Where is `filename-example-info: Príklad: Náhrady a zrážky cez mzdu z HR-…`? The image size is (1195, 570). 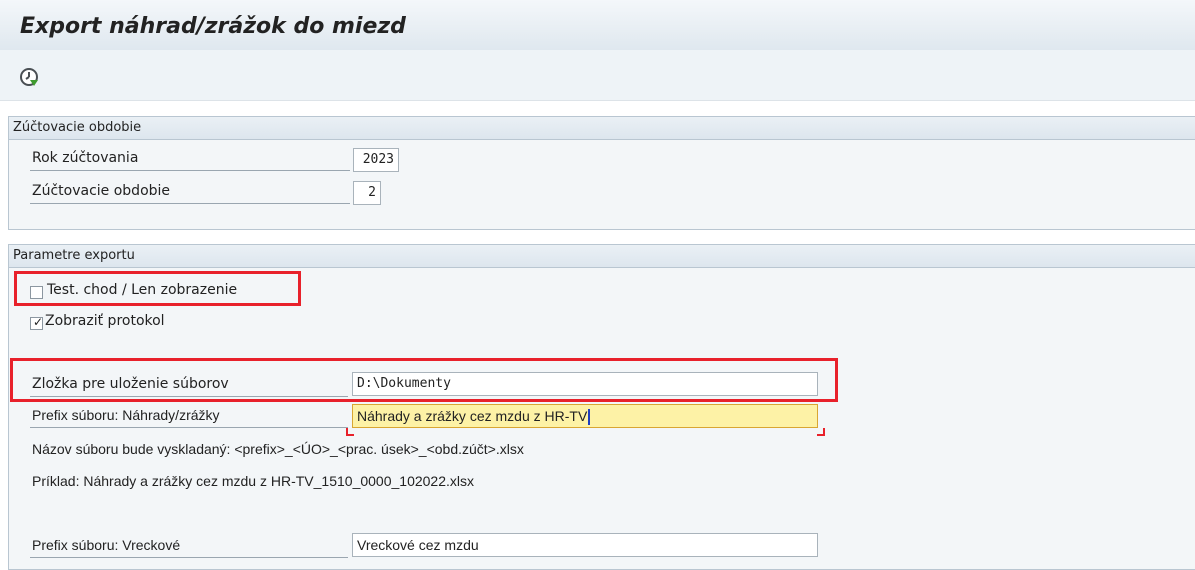 filename-example-info: Príklad: Náhrady a zrážky cez mzdu z HR-… is located at coordinates (253, 481).